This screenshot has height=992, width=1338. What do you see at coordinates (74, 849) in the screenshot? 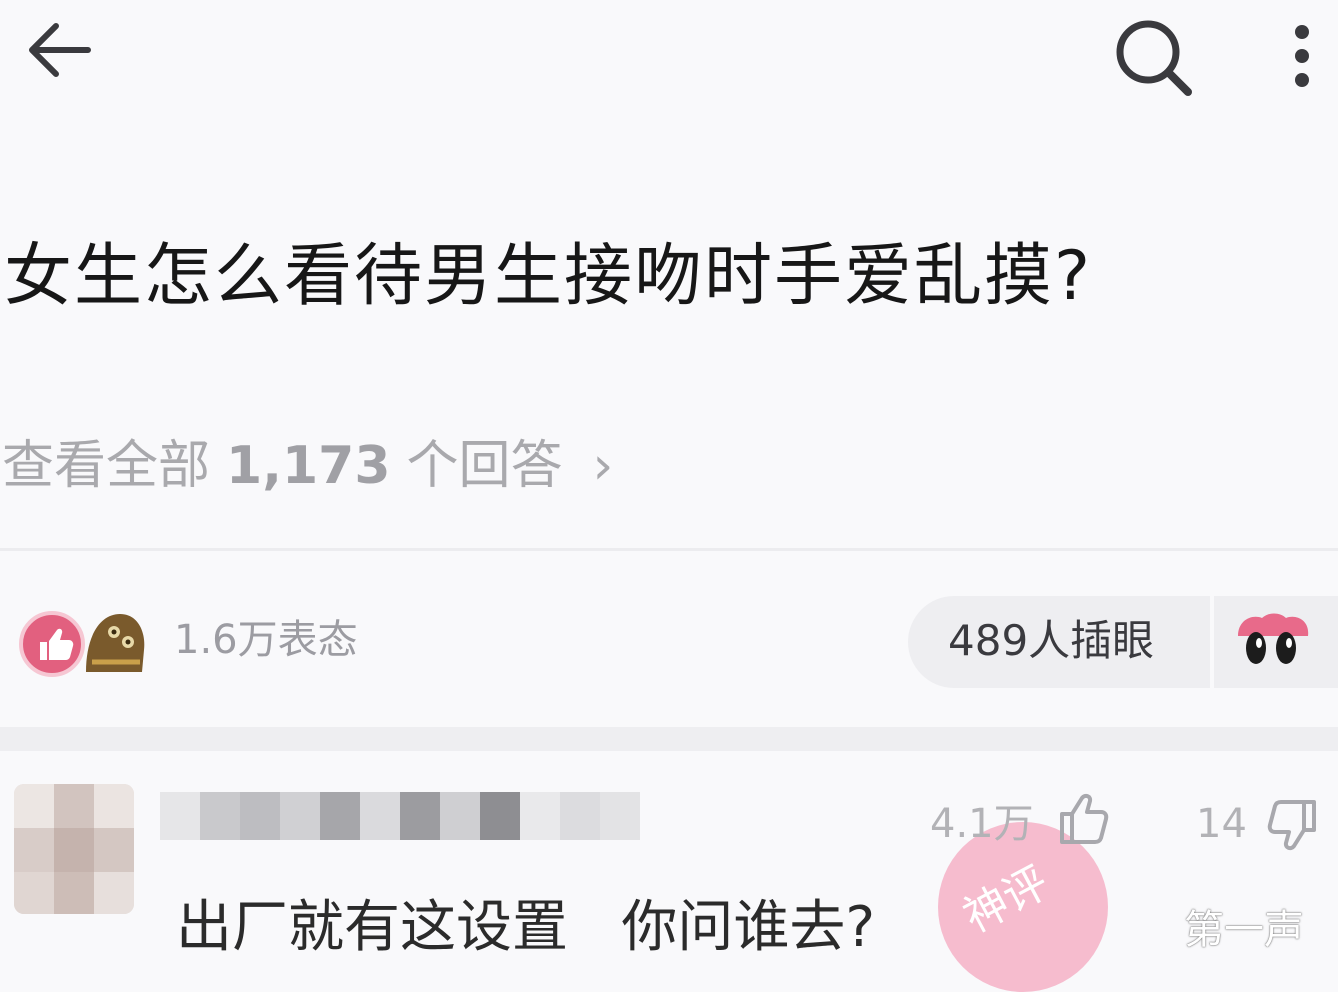
I see `avatar` at bounding box center [74, 849].